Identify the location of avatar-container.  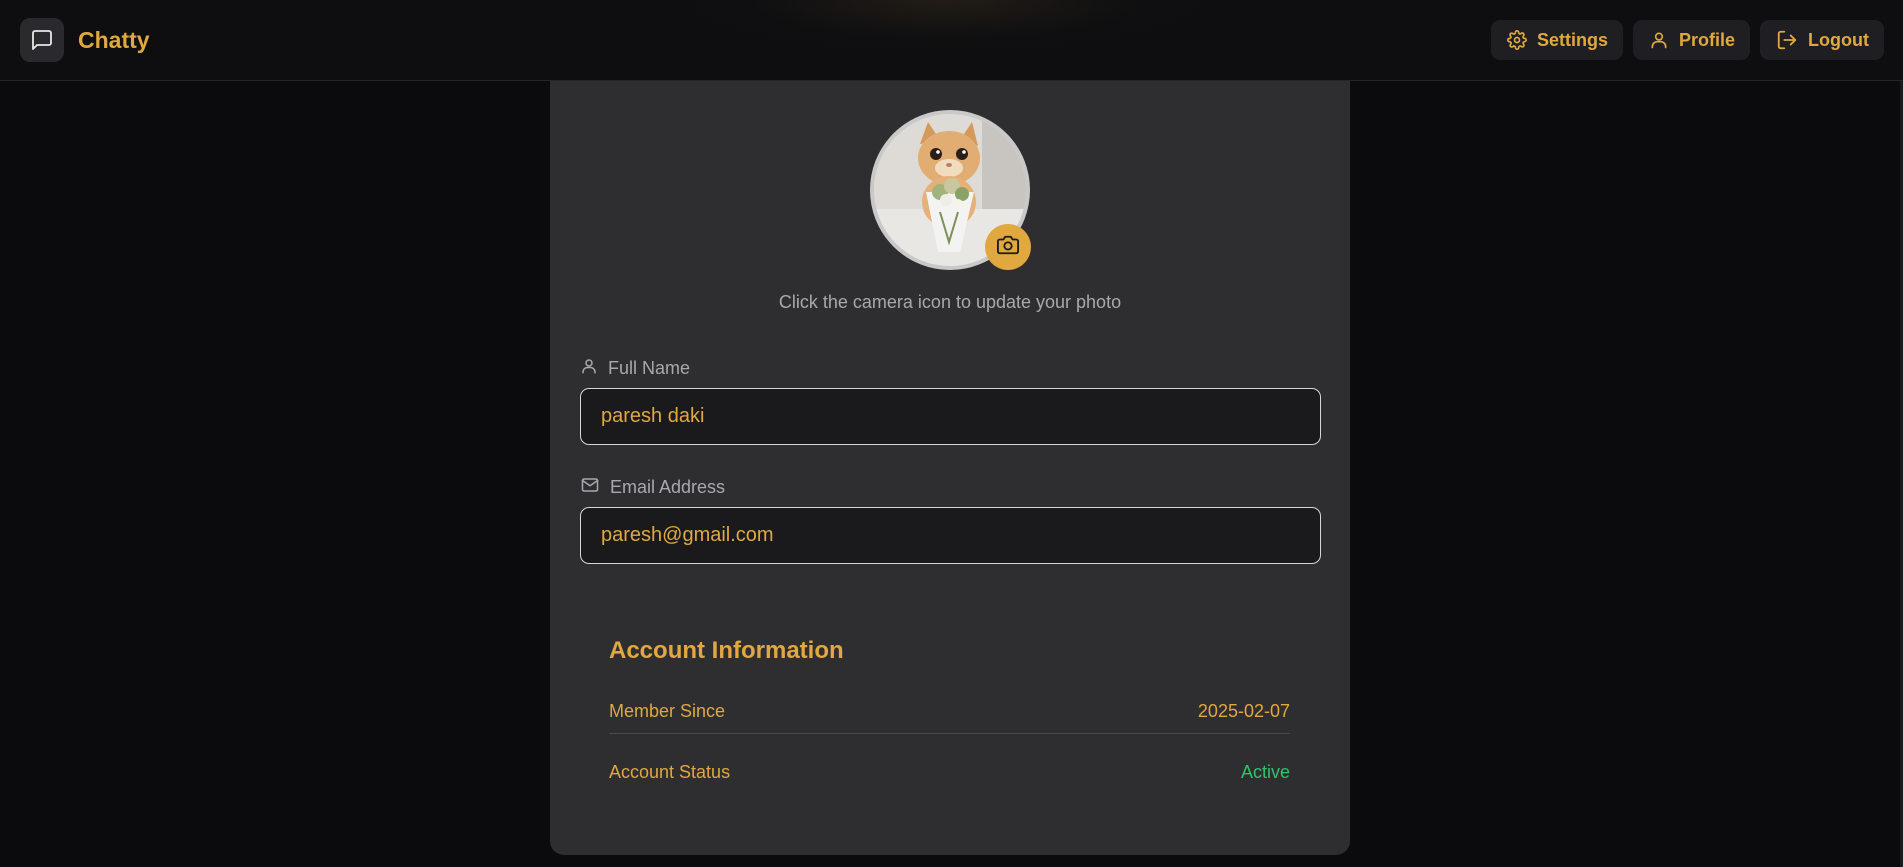
(950, 190).